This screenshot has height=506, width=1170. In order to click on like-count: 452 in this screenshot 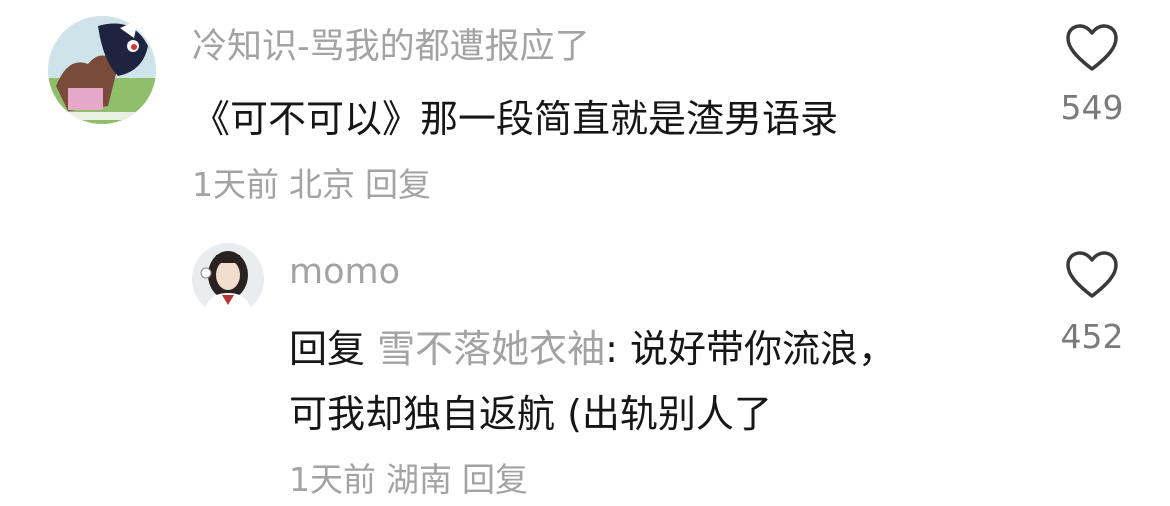, I will do `click(1092, 336)`.